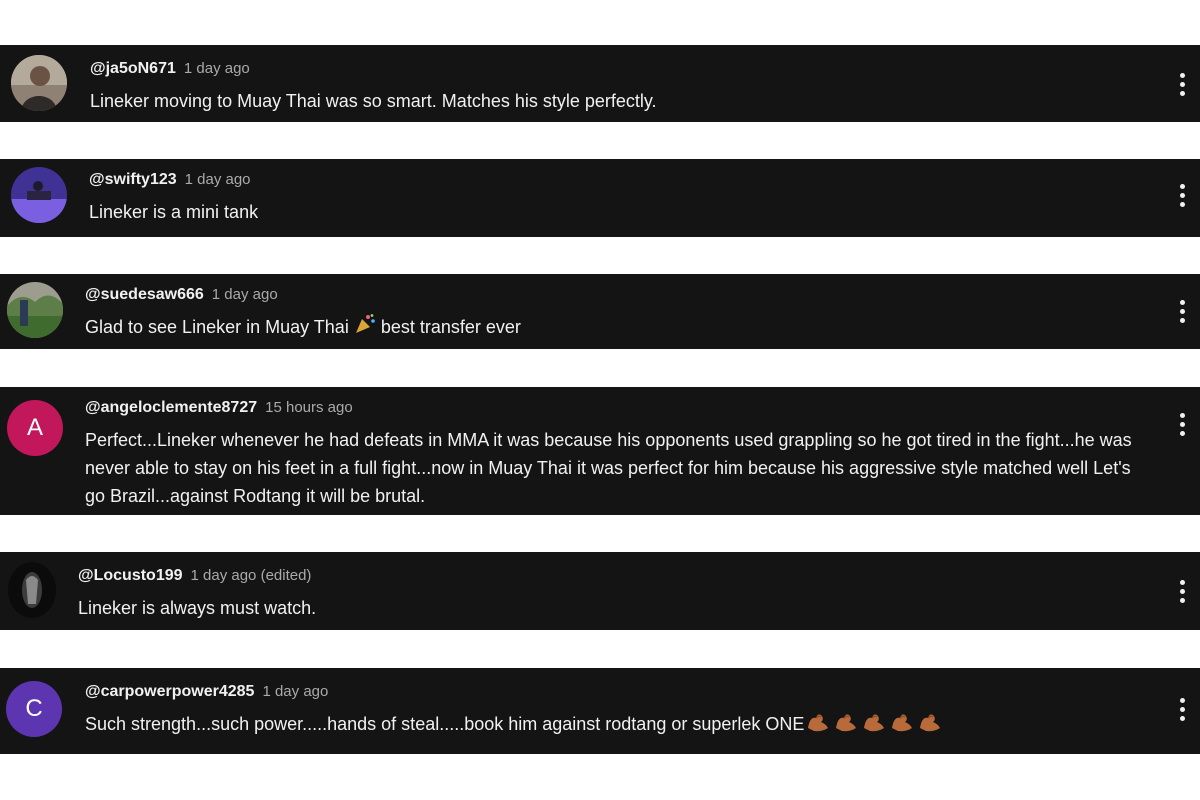  I want to click on comment-author: @ja5oN671, so click(133, 69).